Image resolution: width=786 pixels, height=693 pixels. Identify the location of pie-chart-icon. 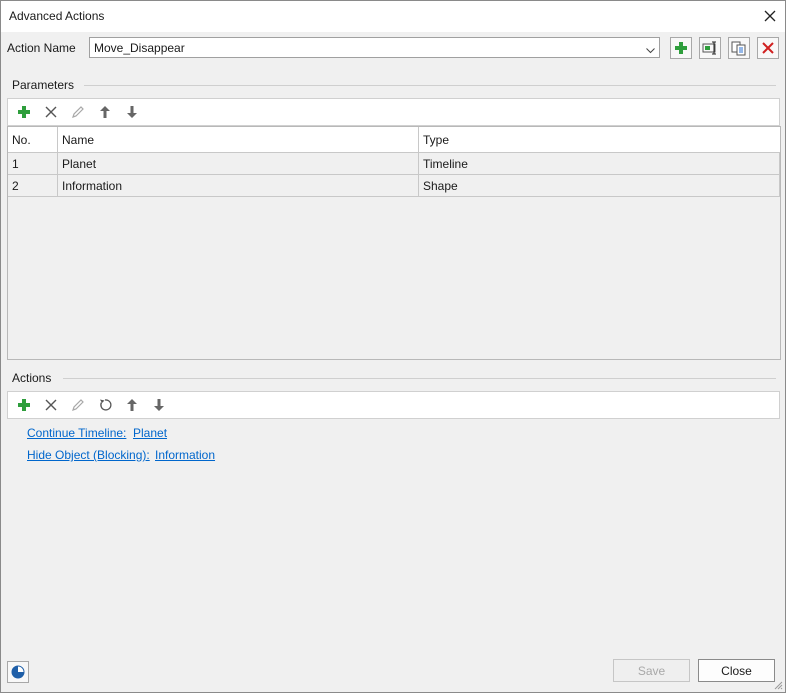
(18, 672).